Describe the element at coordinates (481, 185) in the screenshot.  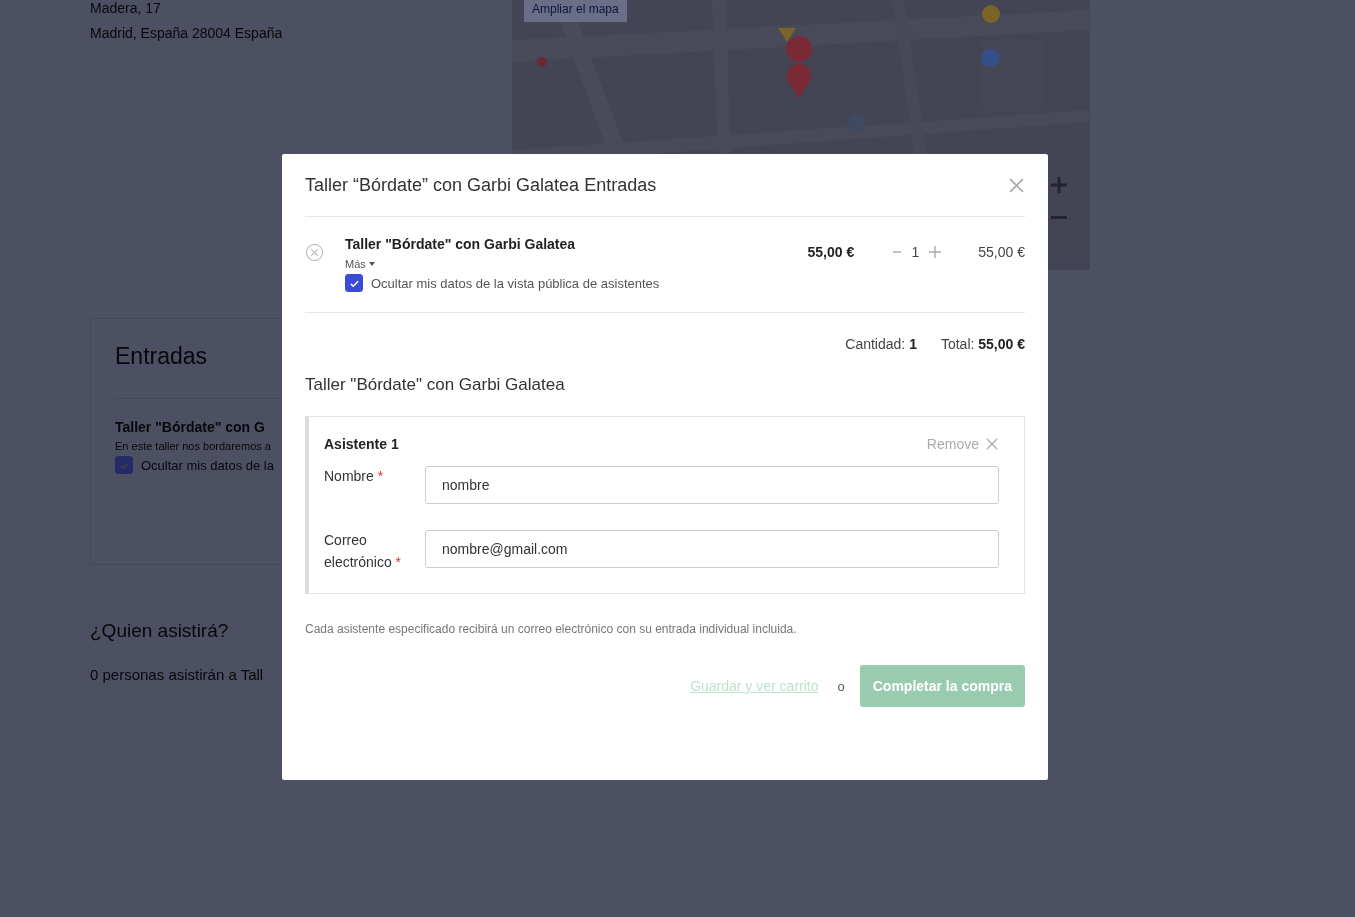
I see `modal-title: Taller “Bórdate” con Garbi Galatea Entradas` at that location.